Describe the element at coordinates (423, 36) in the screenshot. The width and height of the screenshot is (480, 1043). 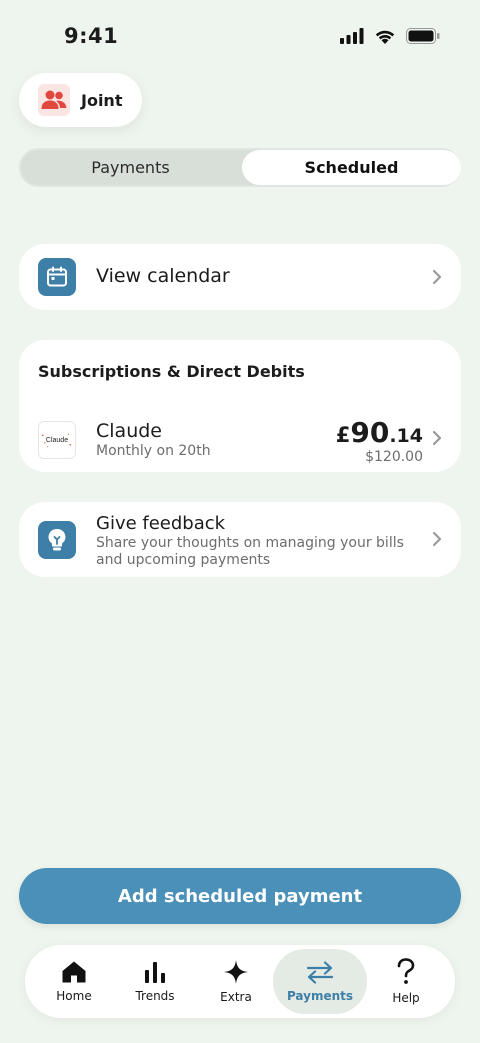
I see `battery-icon` at that location.